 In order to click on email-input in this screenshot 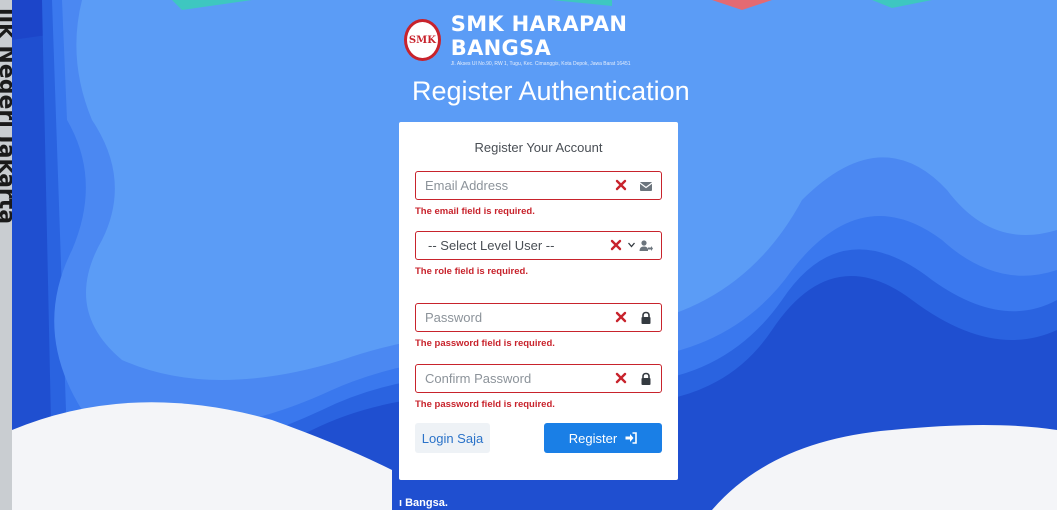, I will do `click(506, 185)`.